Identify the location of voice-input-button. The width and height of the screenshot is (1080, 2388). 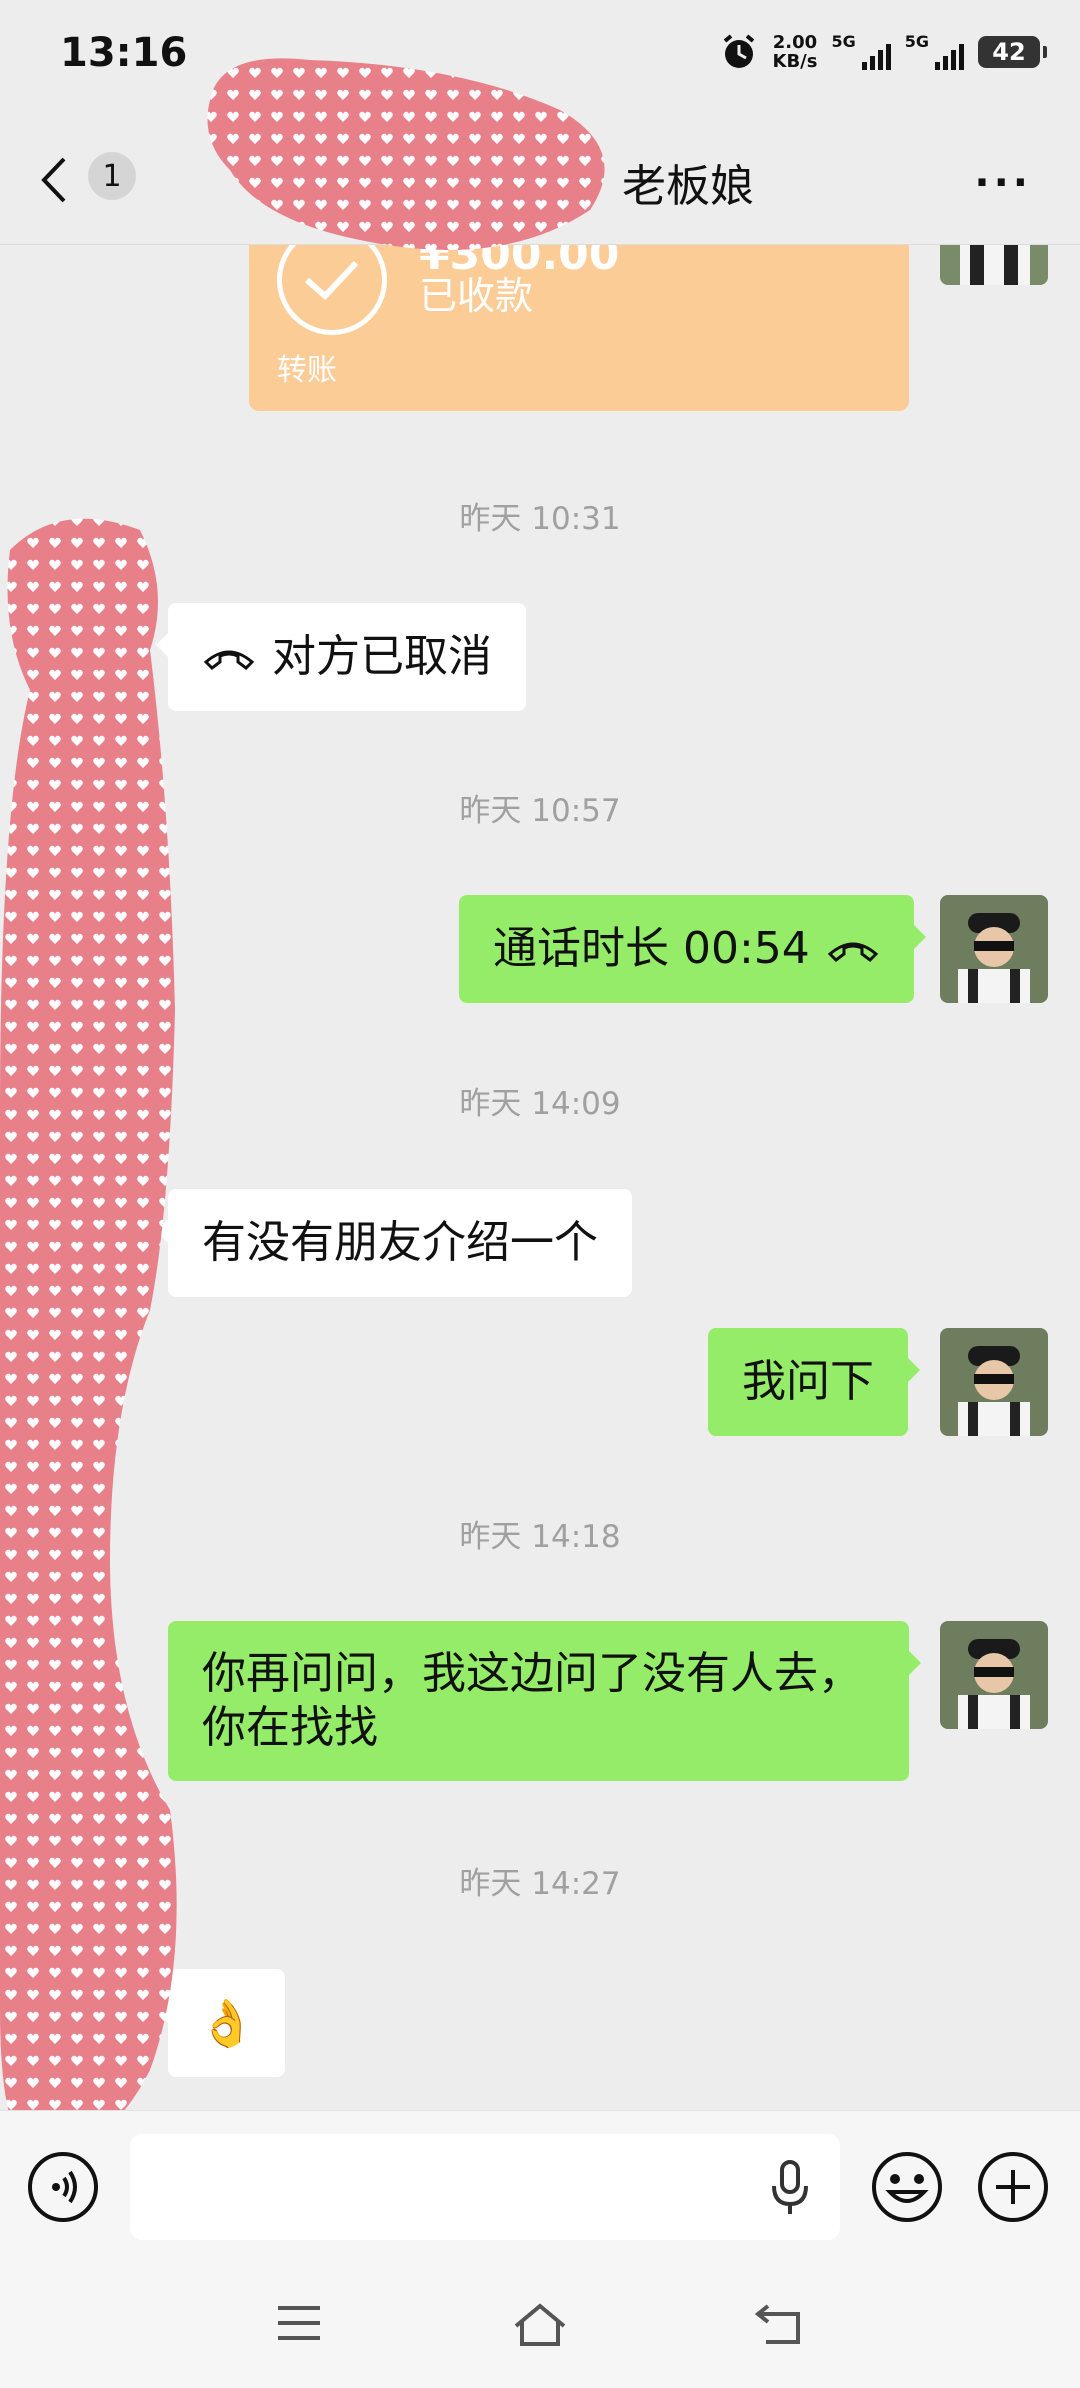
(63, 2187).